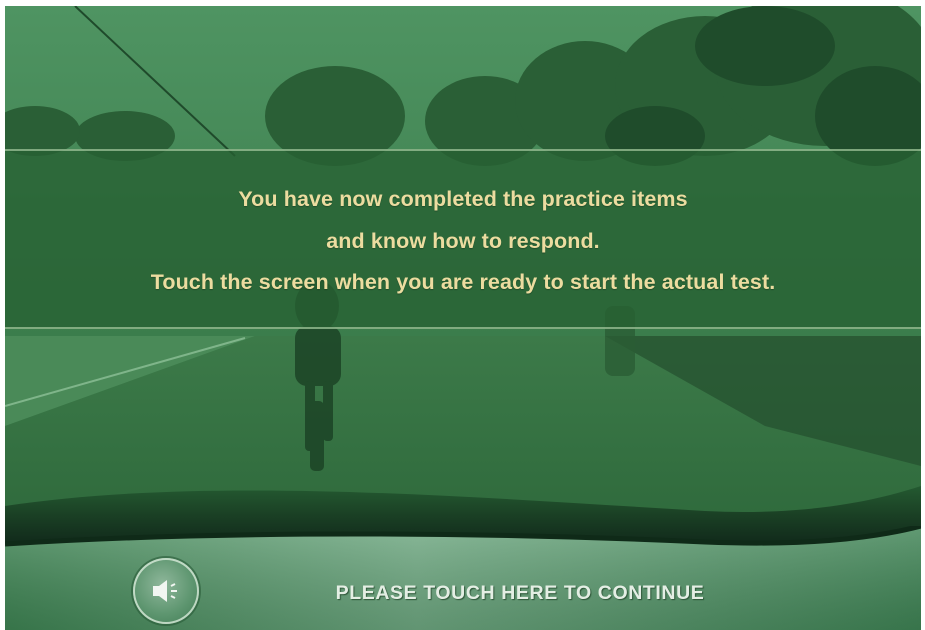 This screenshot has width=925, height=630. I want to click on speaker-button, so click(166, 591).